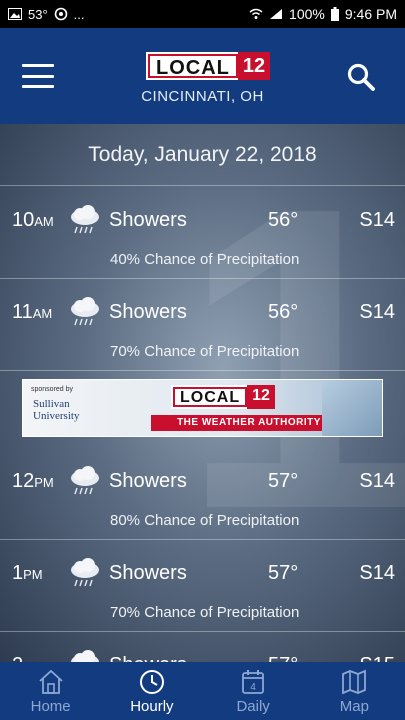 The image size is (405, 720). I want to click on home-icon, so click(51, 681).